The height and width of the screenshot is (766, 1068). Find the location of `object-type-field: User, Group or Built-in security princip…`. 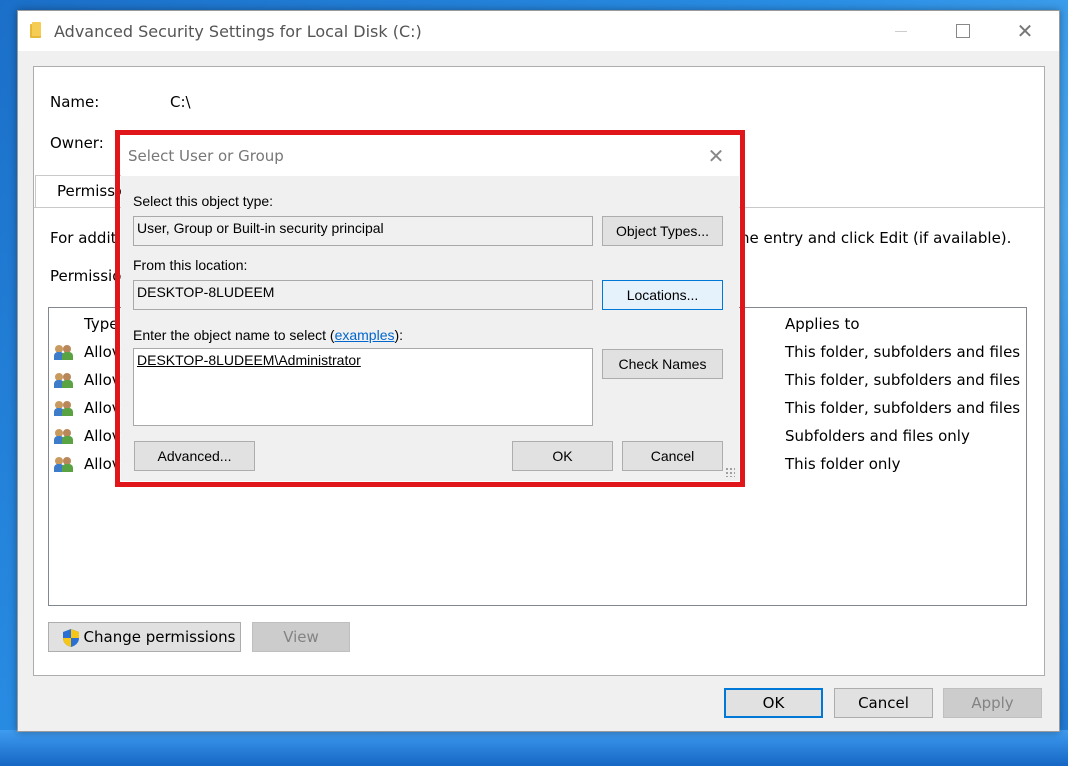

object-type-field: User, Group or Built-in security princip… is located at coordinates (363, 231).